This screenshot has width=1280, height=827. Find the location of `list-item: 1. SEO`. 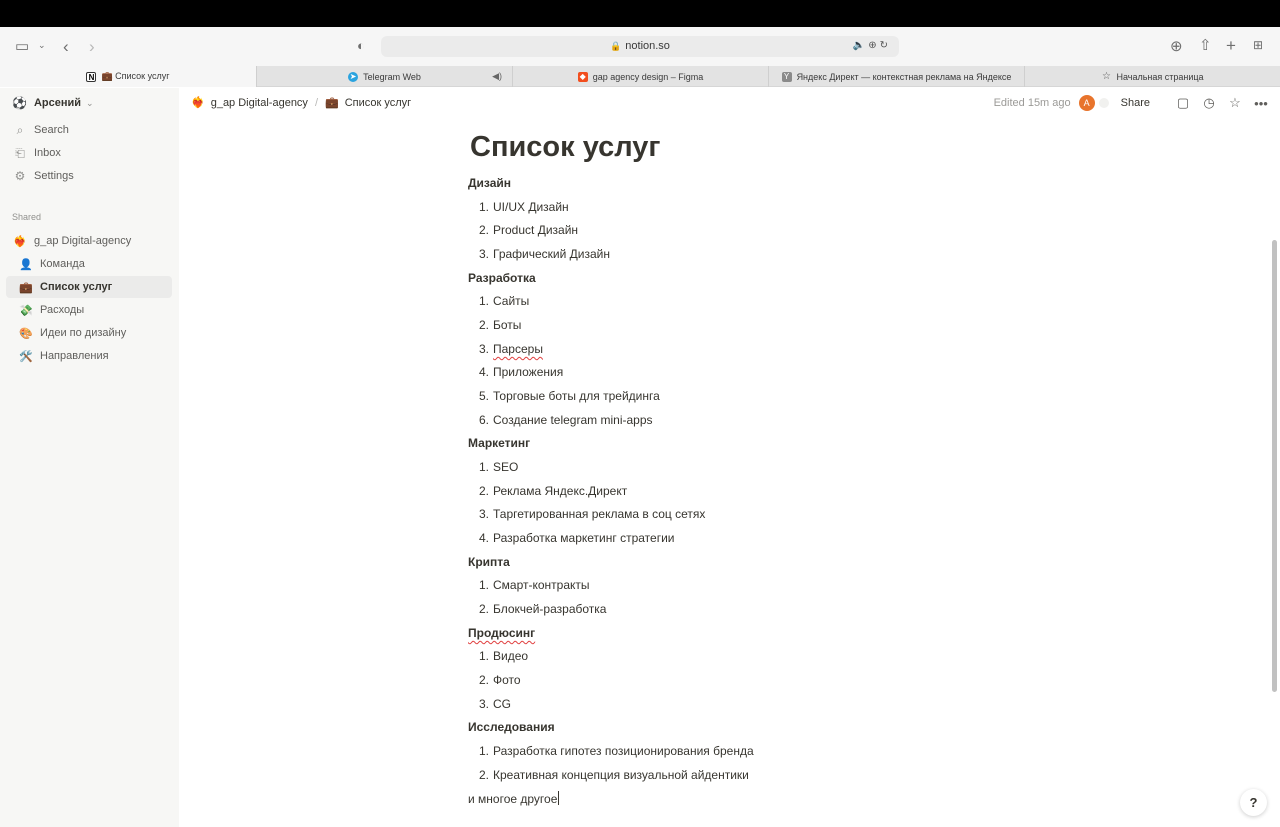

list-item: 1. SEO is located at coordinates (495, 467).